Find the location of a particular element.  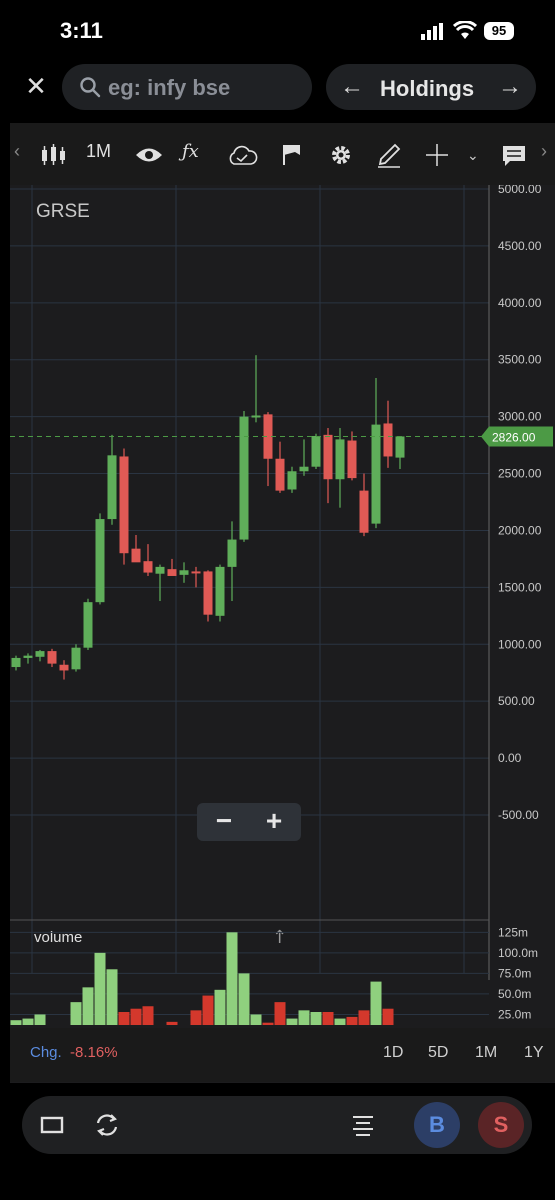

settings-gear-icon is located at coordinates (341, 155).